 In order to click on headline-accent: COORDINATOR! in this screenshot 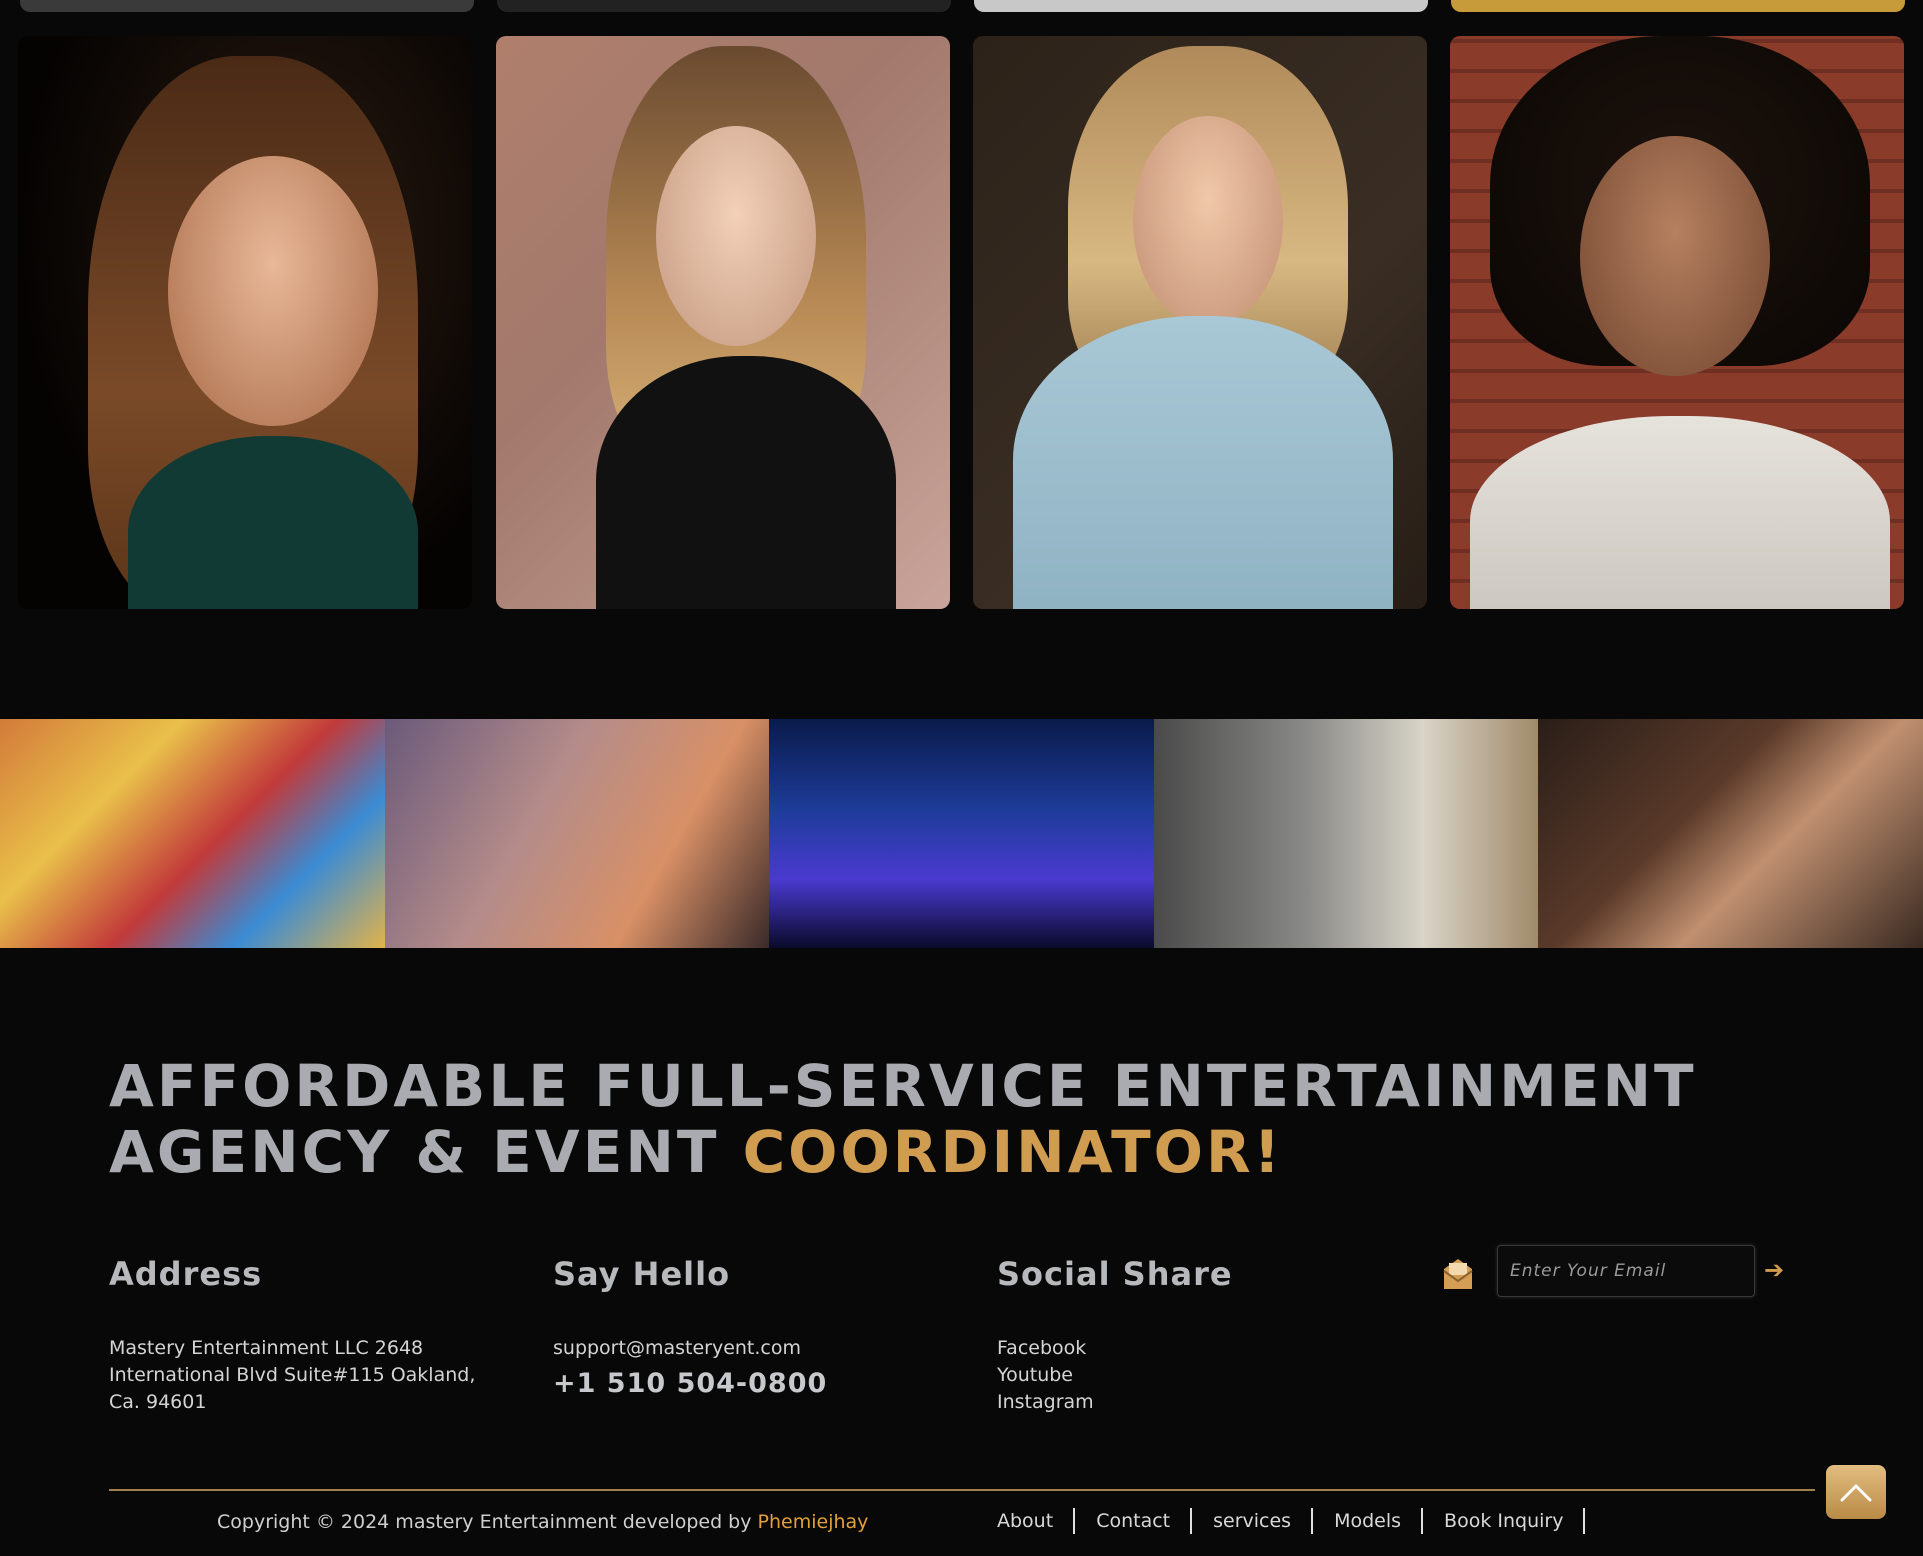, I will do `click(1013, 1152)`.